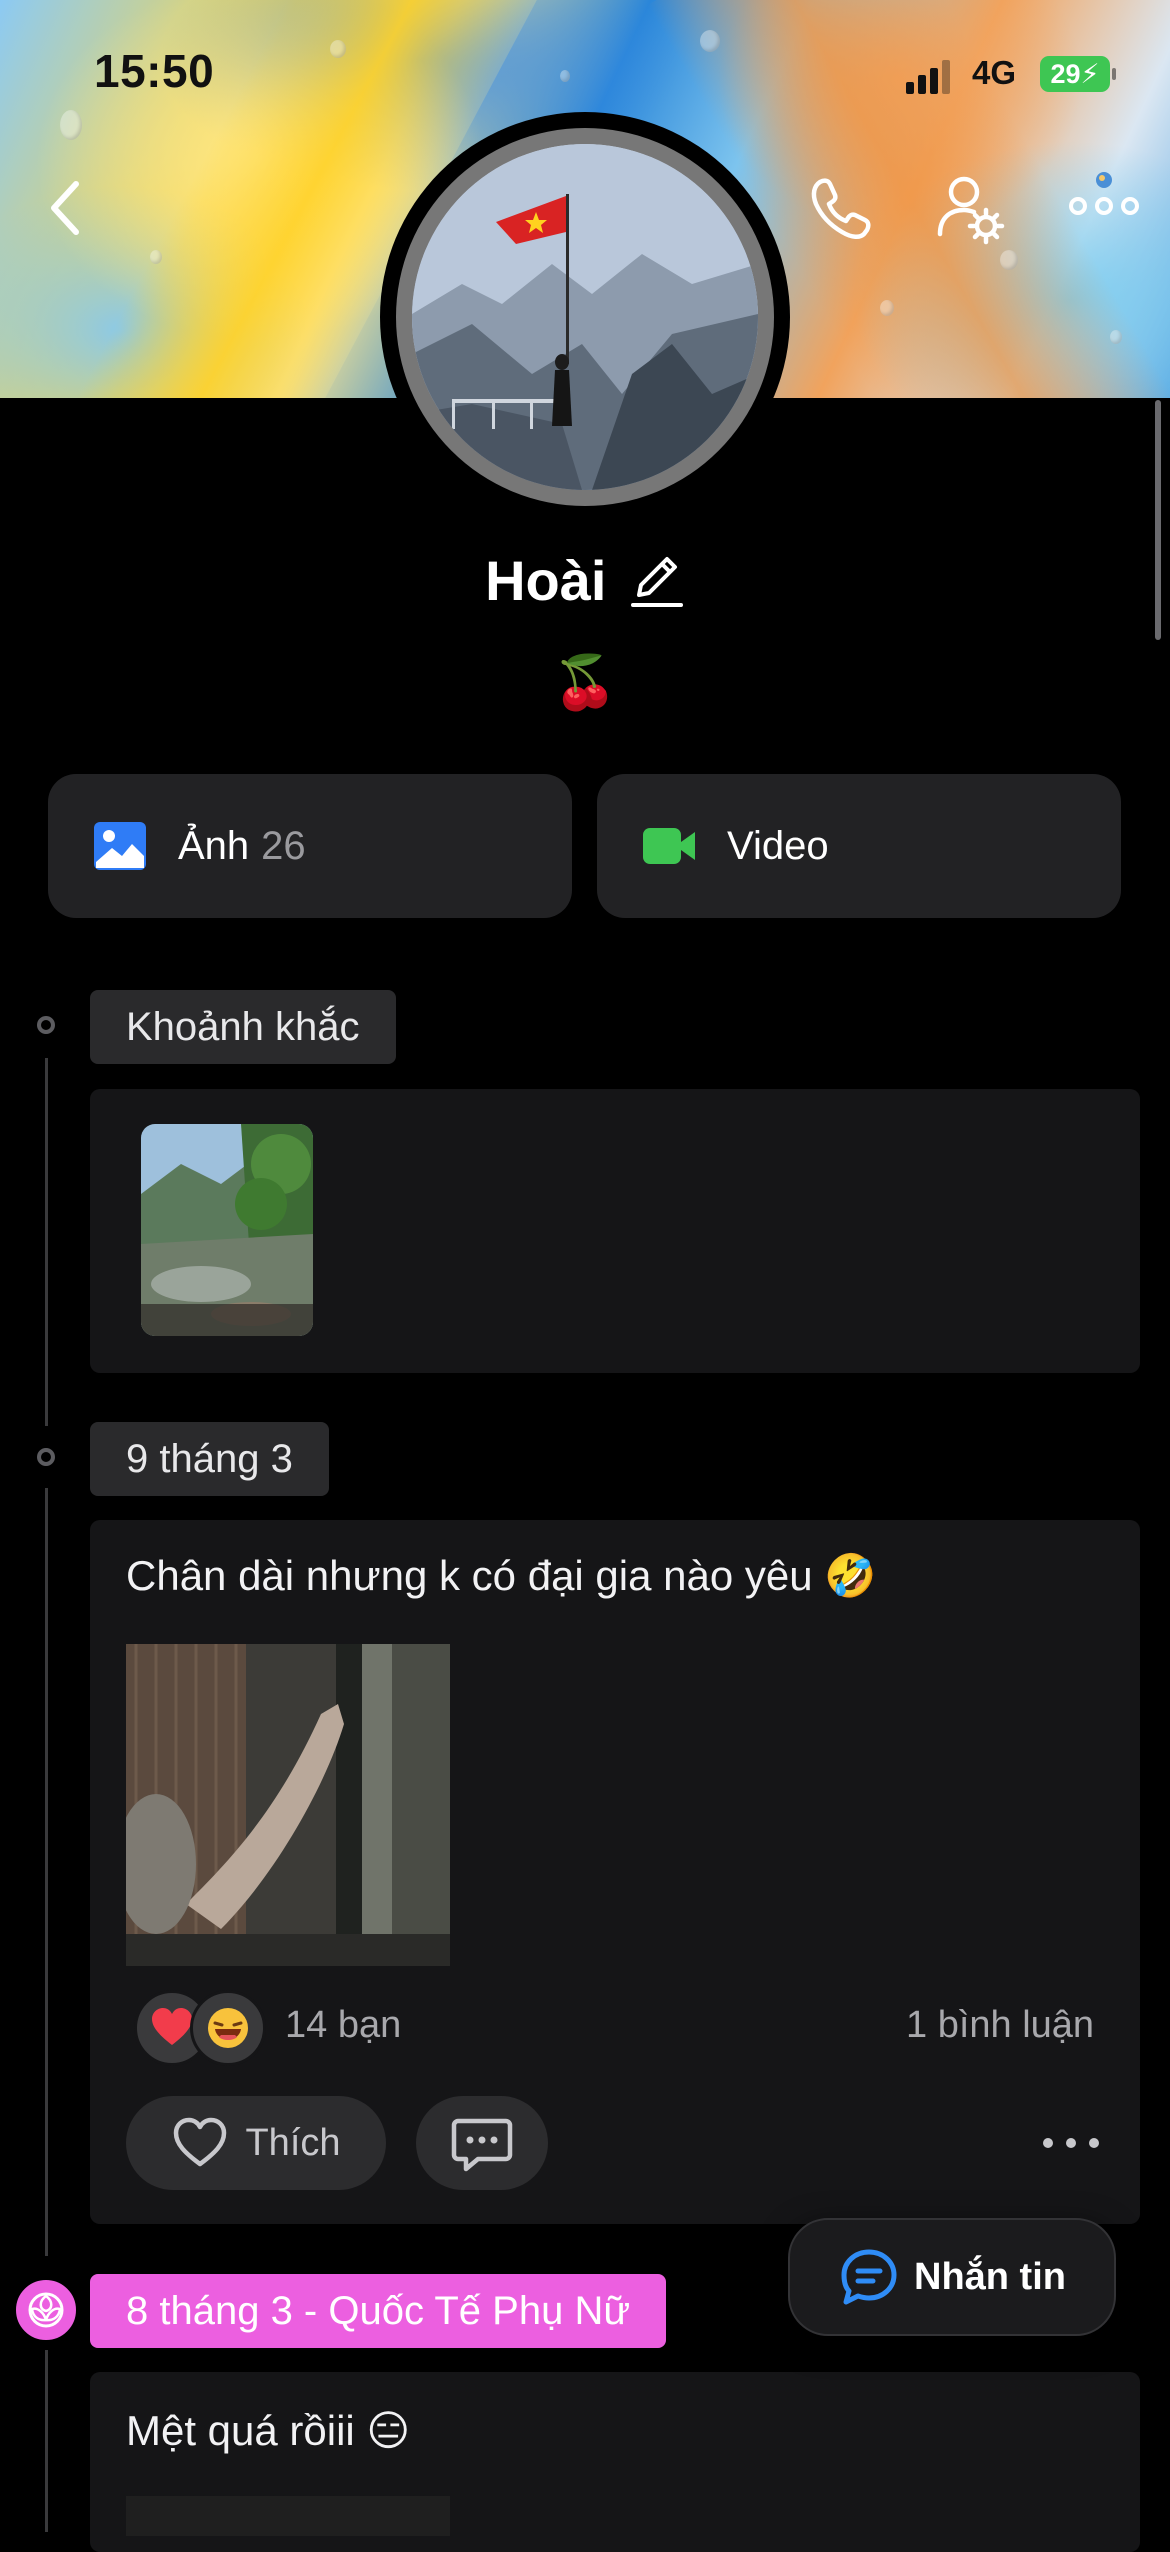  What do you see at coordinates (1104, 193) in the screenshot?
I see `more-icon` at bounding box center [1104, 193].